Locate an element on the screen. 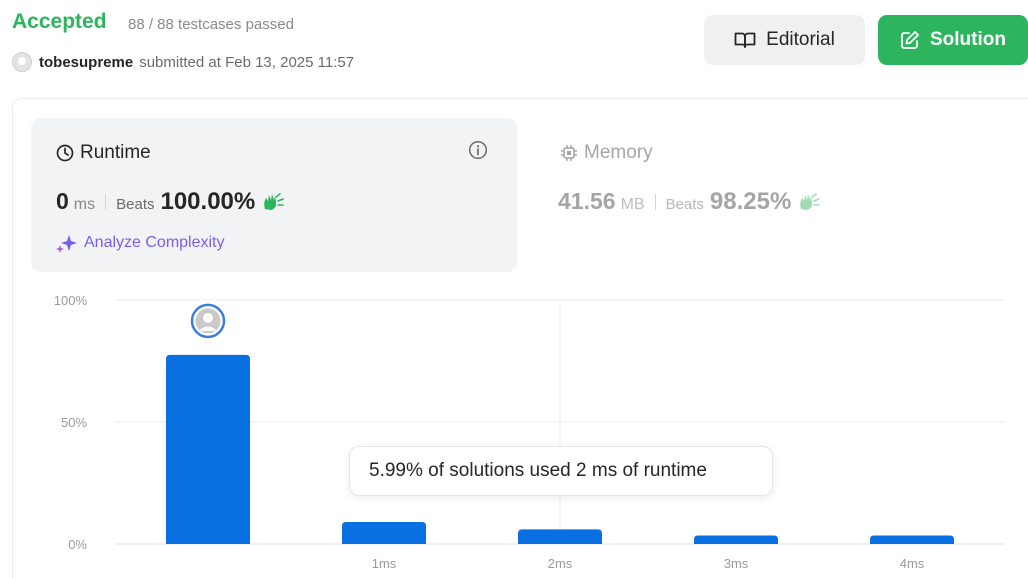 The height and width of the screenshot is (578, 1028). testcases-summary: 88 / 88 testcases passed is located at coordinates (211, 24).